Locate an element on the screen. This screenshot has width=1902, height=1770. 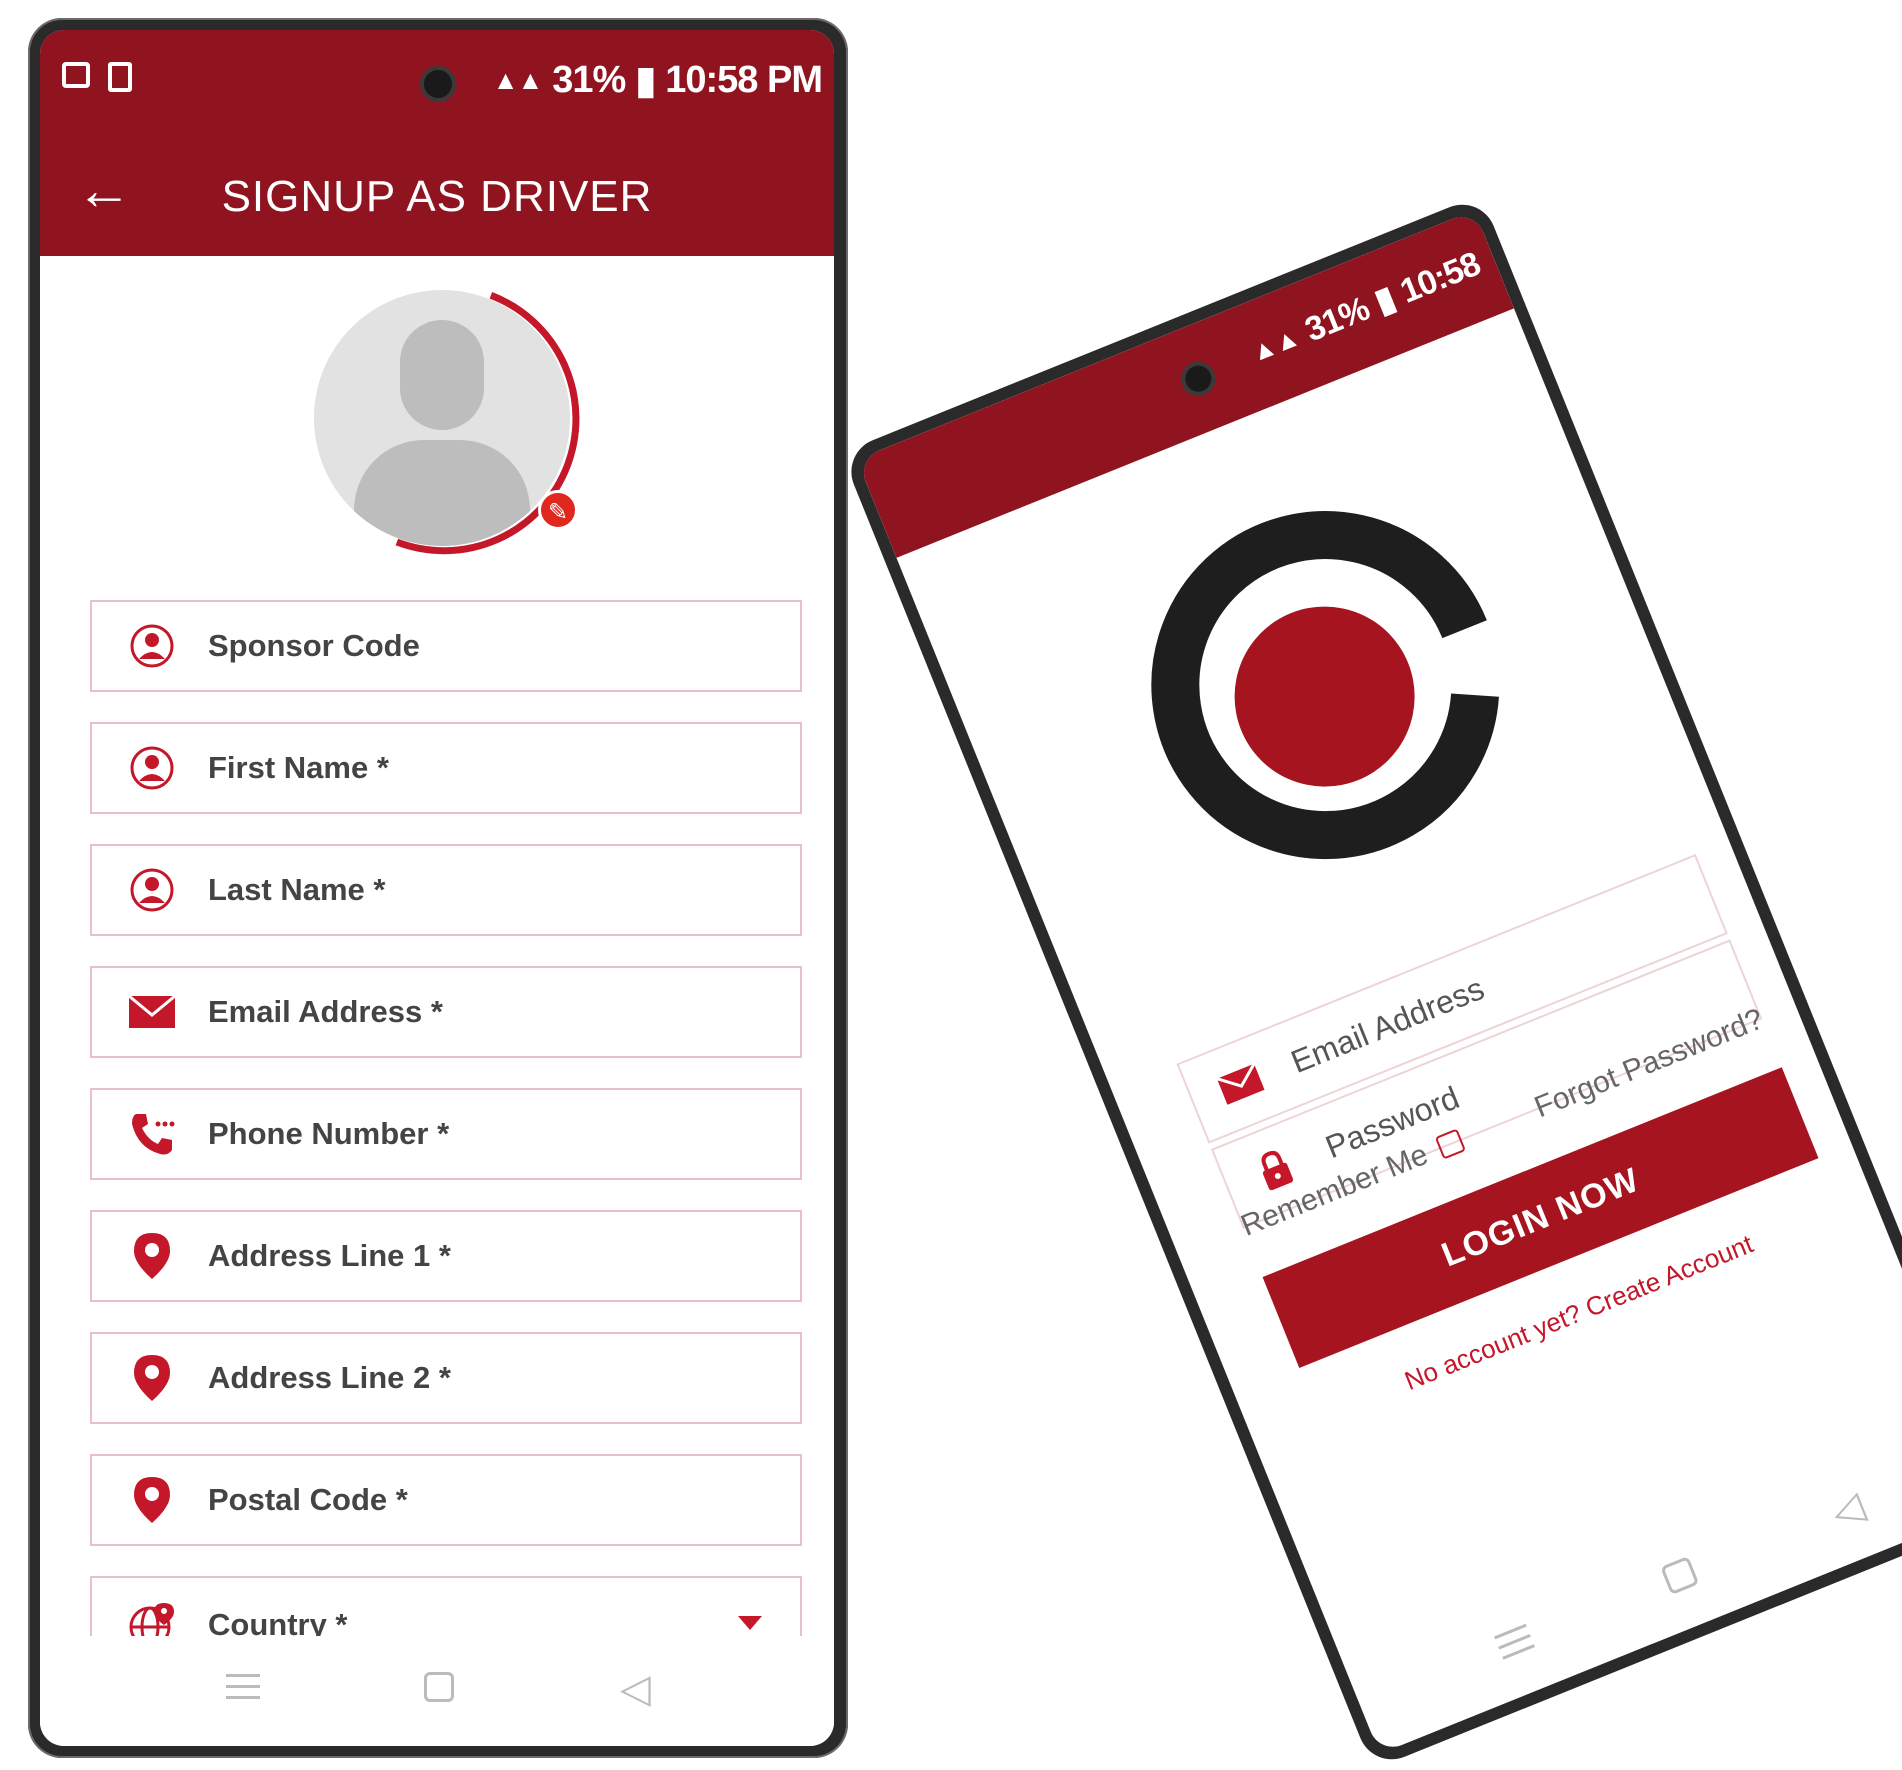
phone-icon is located at coordinates (152, 1134).